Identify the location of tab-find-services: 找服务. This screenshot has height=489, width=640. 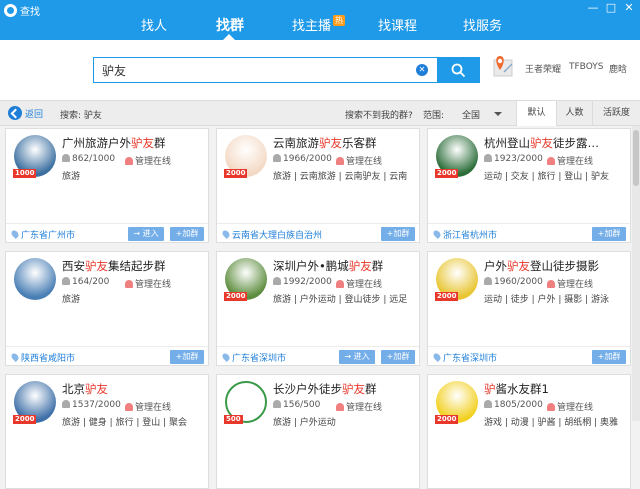
(482, 24).